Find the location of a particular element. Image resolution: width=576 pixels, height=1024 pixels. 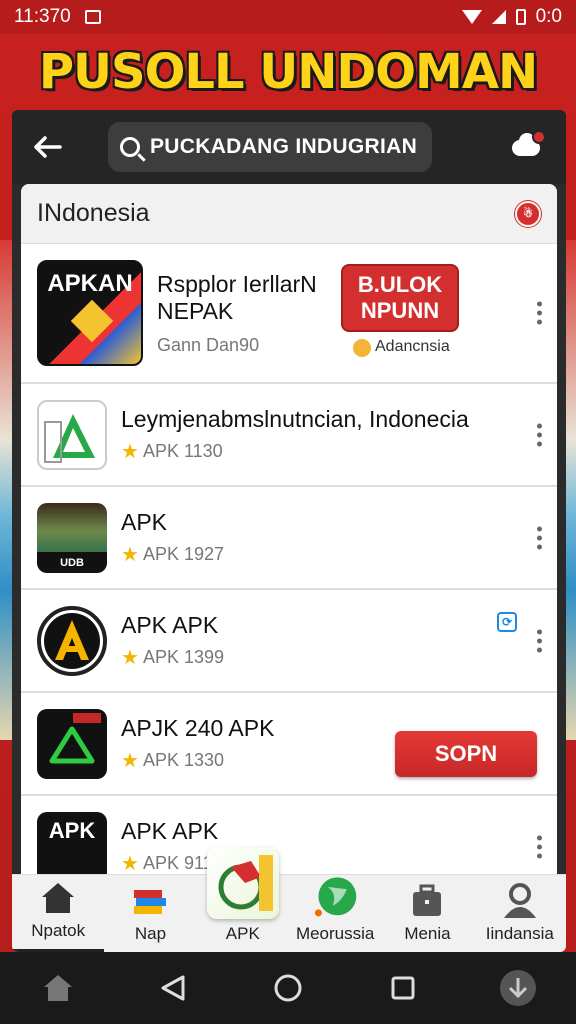

app-meta: ★ APK 1330 is located at coordinates (197, 760).